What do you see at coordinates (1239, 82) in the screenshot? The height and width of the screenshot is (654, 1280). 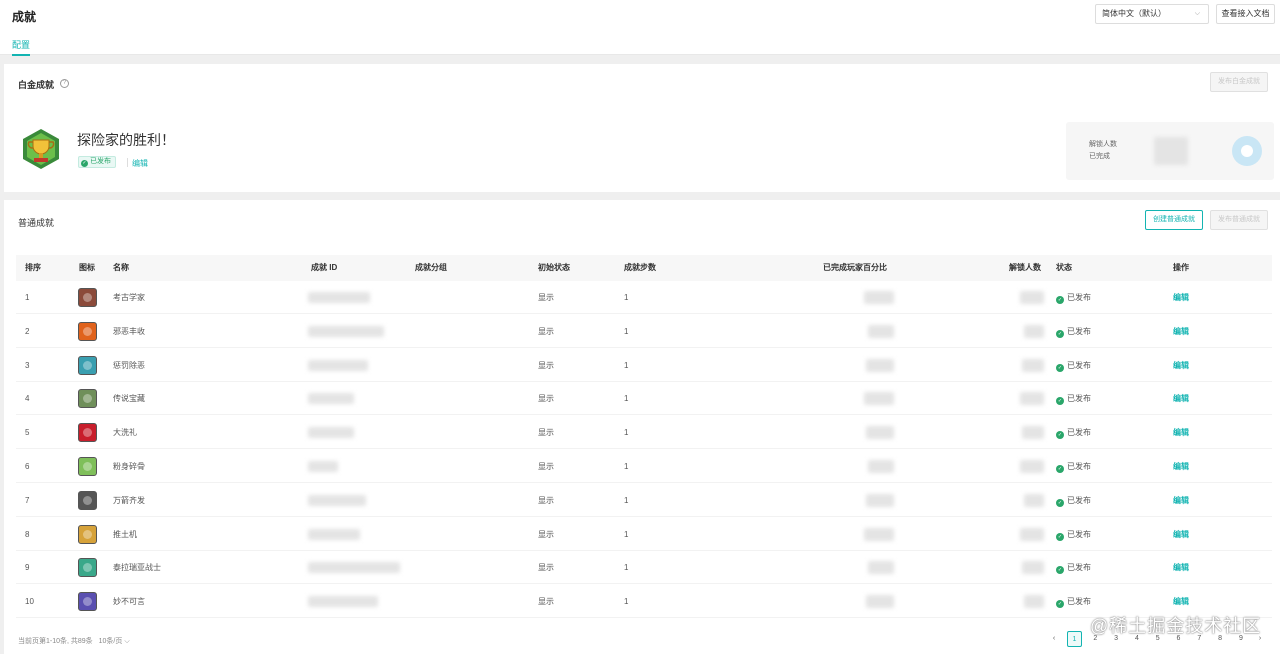 I see `publish-platinum-button: 发布白金成就` at bounding box center [1239, 82].